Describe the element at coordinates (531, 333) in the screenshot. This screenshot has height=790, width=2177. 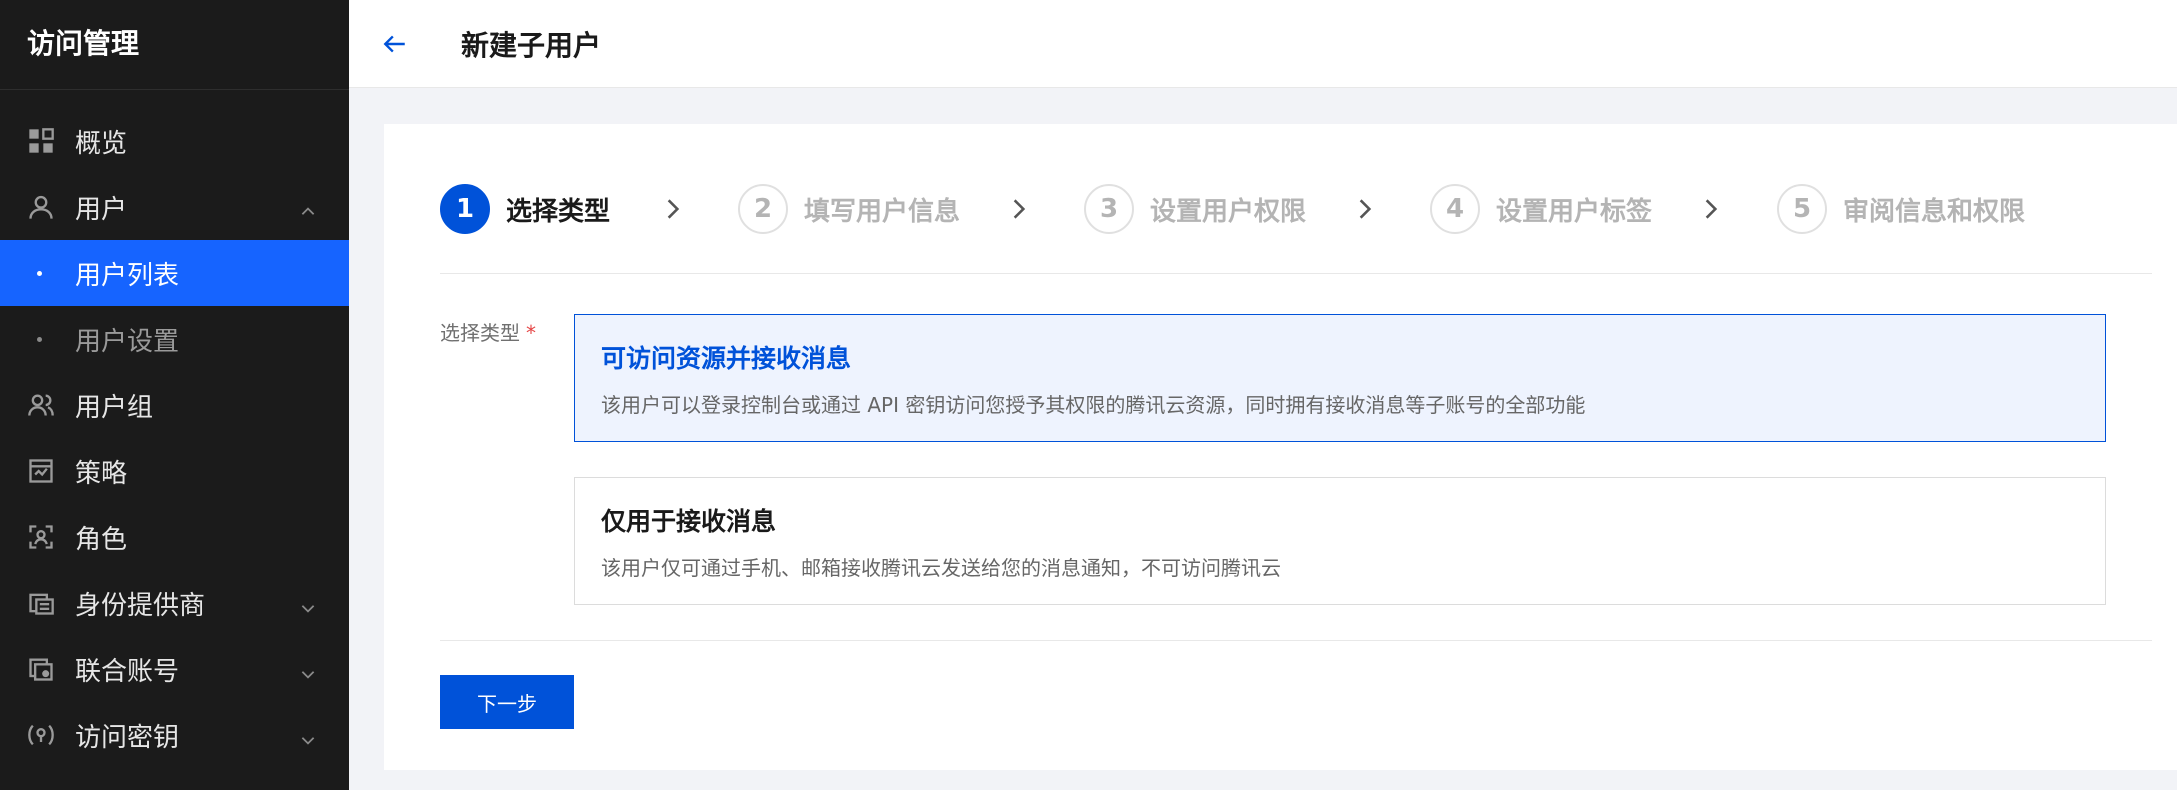
I see `required-mark: *` at that location.